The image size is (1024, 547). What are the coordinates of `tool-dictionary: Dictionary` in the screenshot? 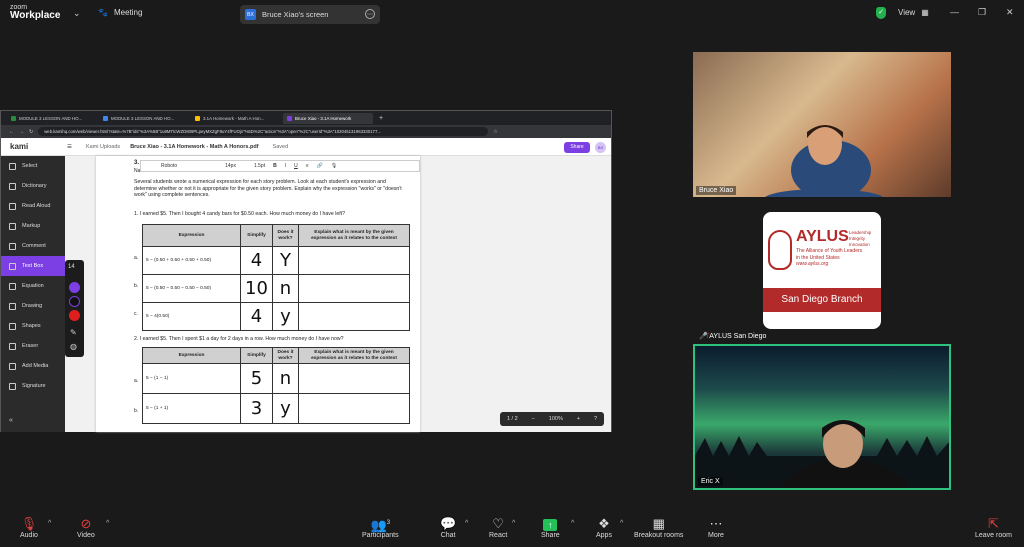 It's located at (33, 186).